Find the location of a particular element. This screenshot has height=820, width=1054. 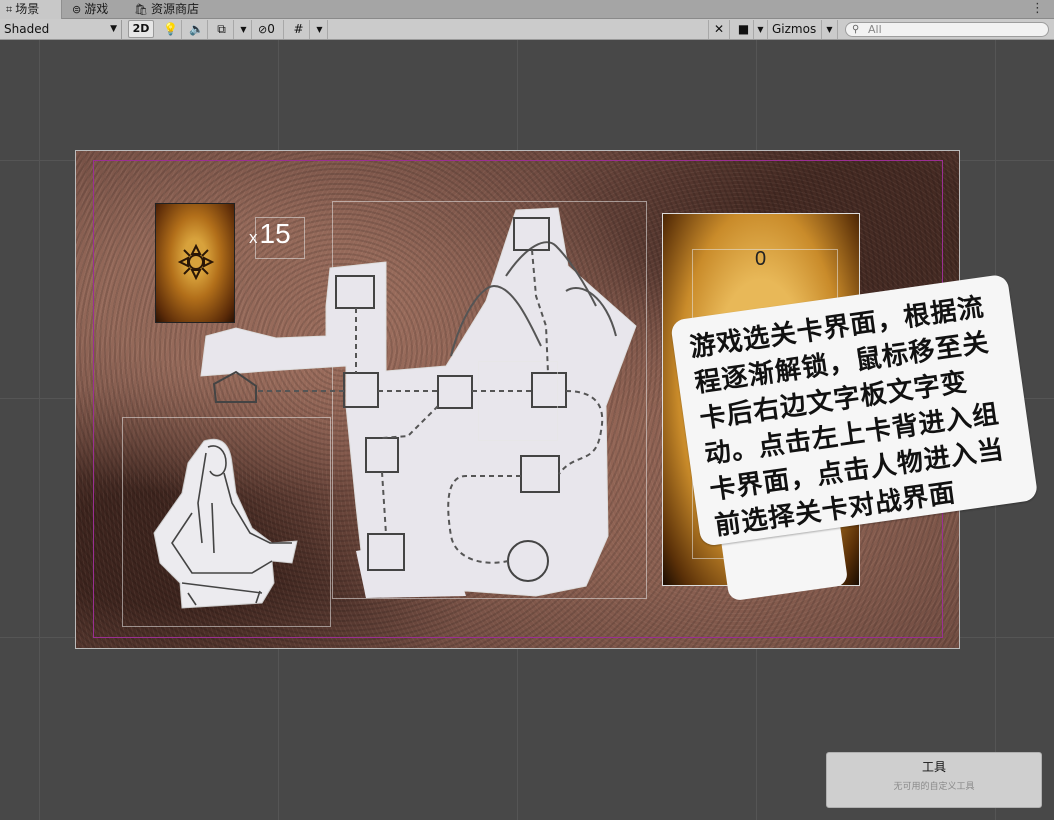

tools-overlay: 工具 无可用的自定义工具 is located at coordinates (934, 780).